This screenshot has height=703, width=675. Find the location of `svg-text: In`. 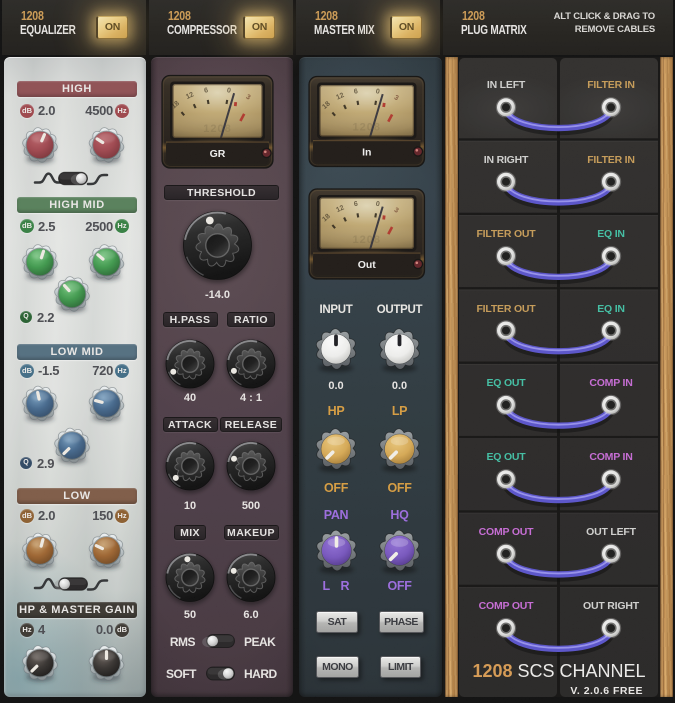

svg-text: In is located at coordinates (366, 153).